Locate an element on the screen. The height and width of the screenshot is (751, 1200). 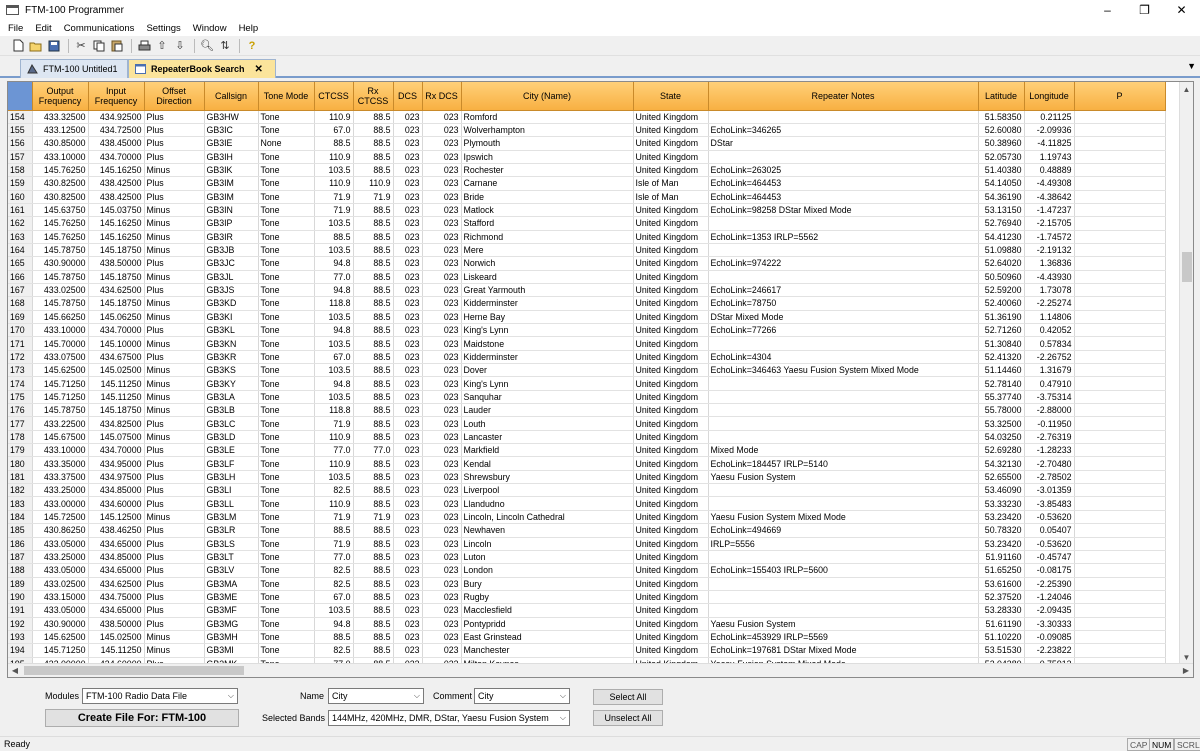
repeater-notes-cell: EchoLink=346265 is located at coordinates (843, 130).